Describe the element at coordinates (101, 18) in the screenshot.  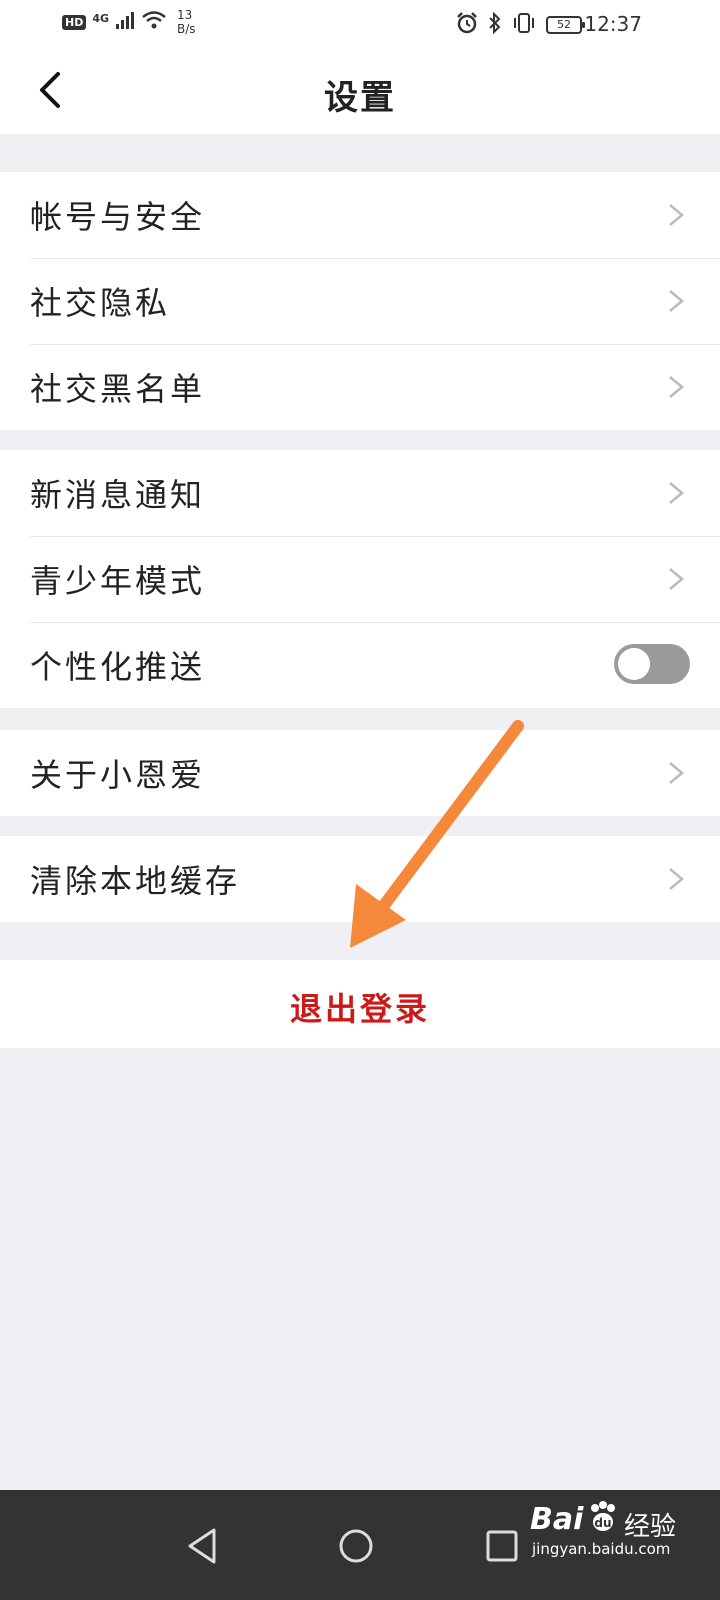
I see `network-type: 4G` at that location.